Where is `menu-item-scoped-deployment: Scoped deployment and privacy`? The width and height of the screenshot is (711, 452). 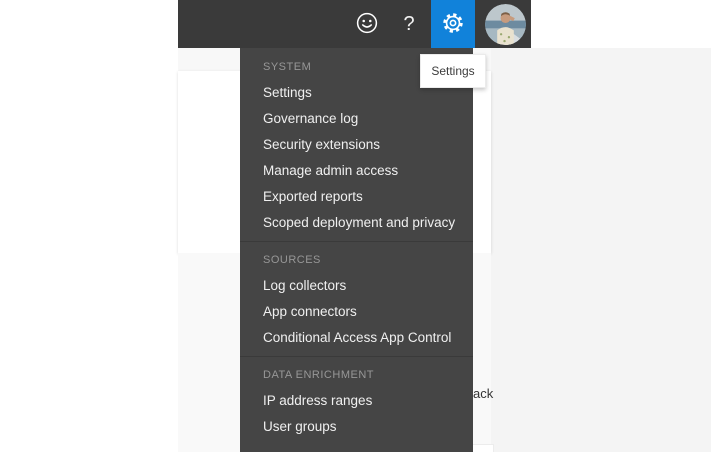
menu-item-scoped-deployment: Scoped deployment and privacy is located at coordinates (356, 223).